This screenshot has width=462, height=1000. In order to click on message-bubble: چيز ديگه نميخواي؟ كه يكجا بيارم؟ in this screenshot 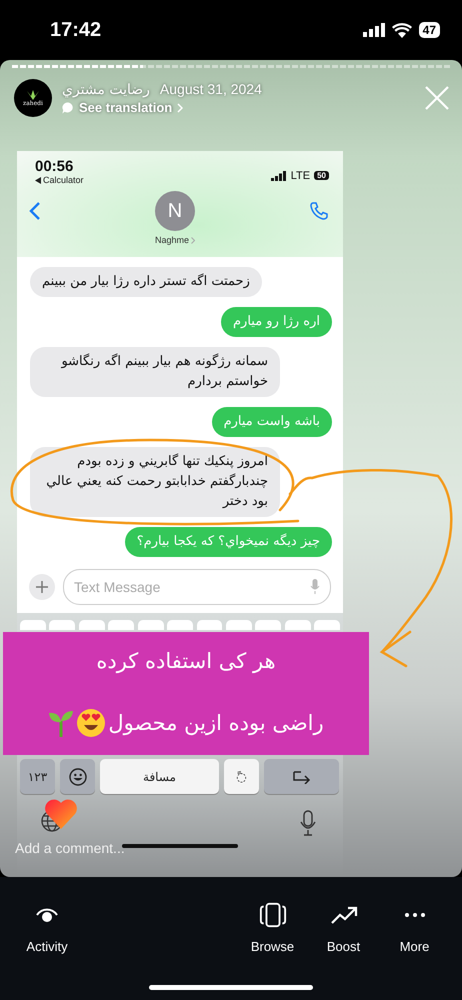, I will do `click(228, 542)`.